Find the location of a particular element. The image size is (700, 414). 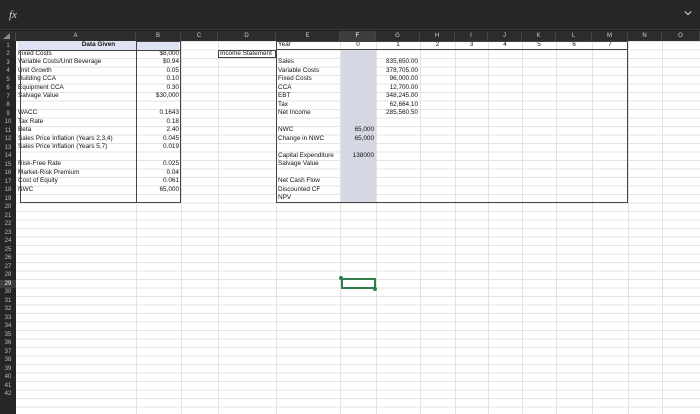

column-header-f: F is located at coordinates (358, 36).